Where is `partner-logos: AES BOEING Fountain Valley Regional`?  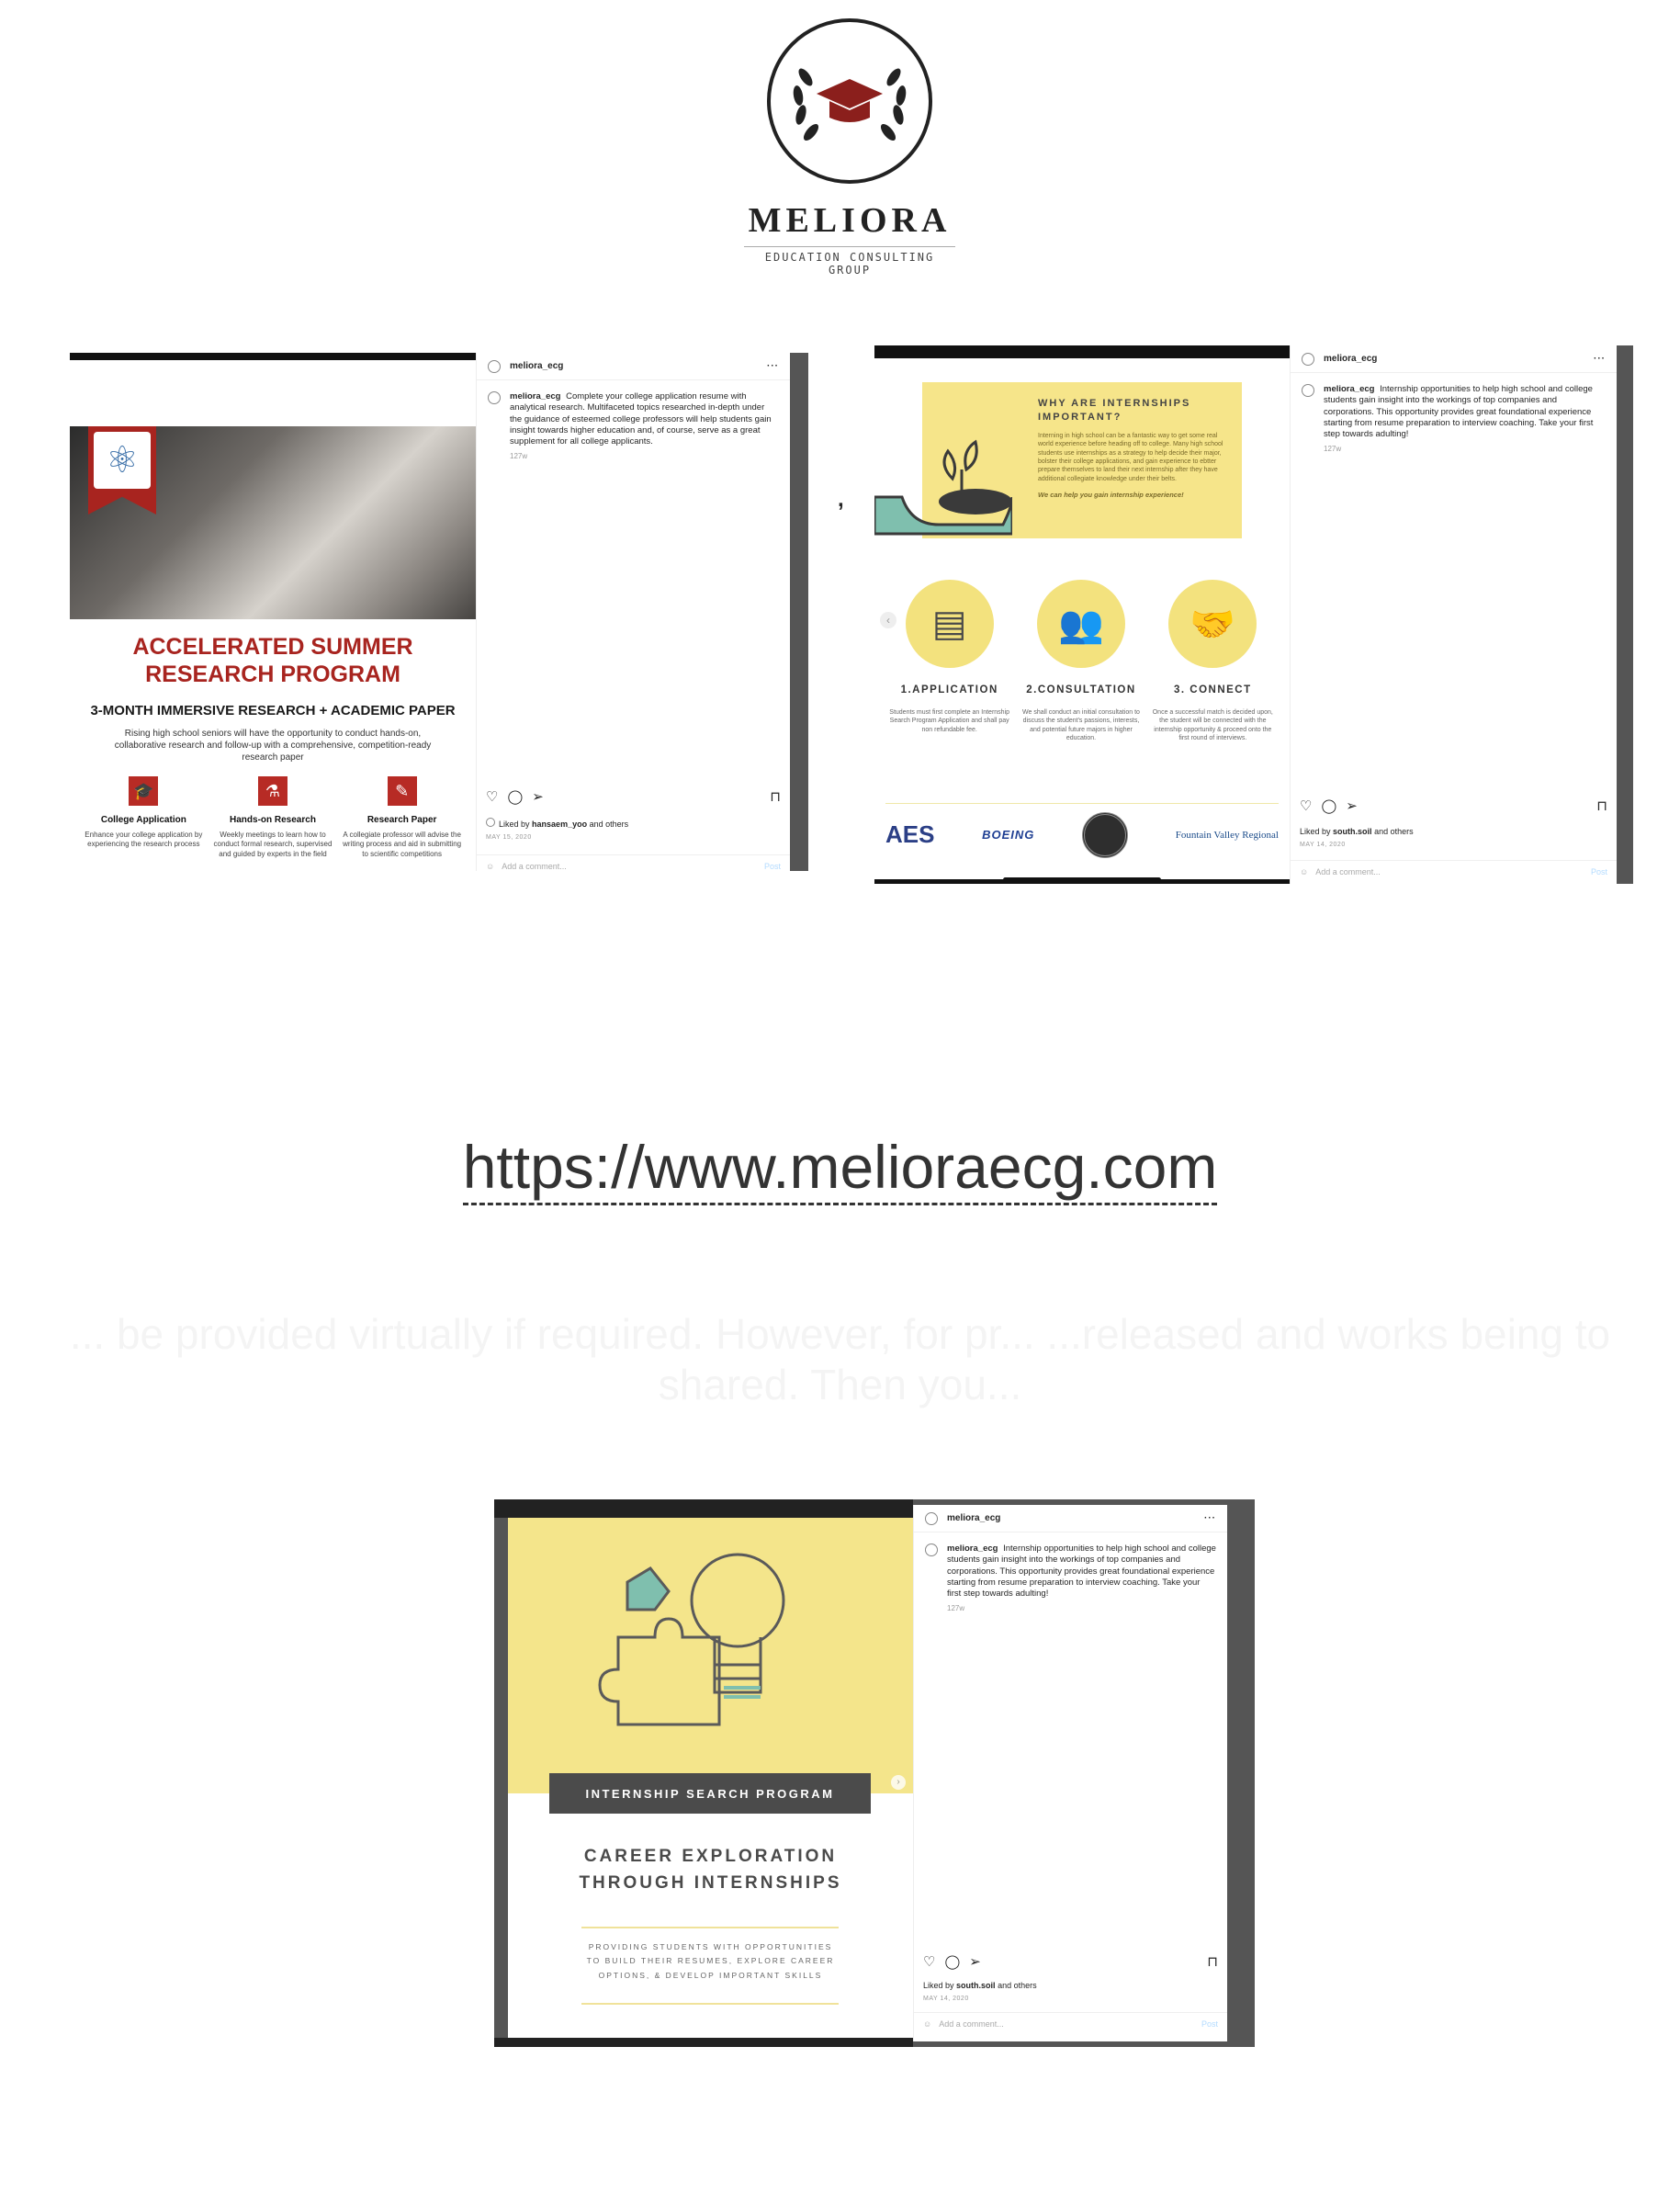 partner-logos: AES BOEING Fountain Valley Regional is located at coordinates (1082, 831).